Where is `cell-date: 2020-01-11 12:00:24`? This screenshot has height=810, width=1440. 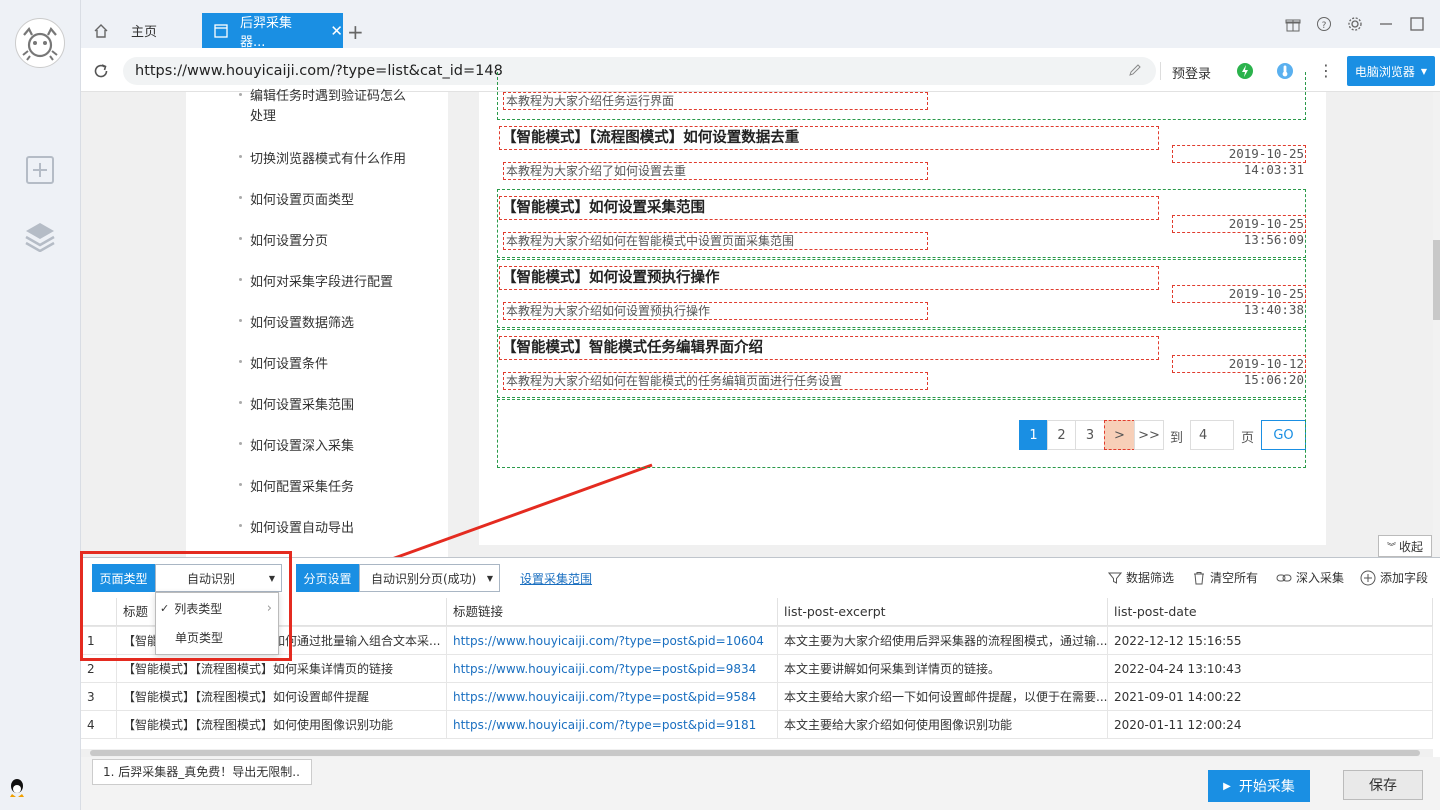
cell-date: 2020-01-11 12:00:24 is located at coordinates (1270, 724).